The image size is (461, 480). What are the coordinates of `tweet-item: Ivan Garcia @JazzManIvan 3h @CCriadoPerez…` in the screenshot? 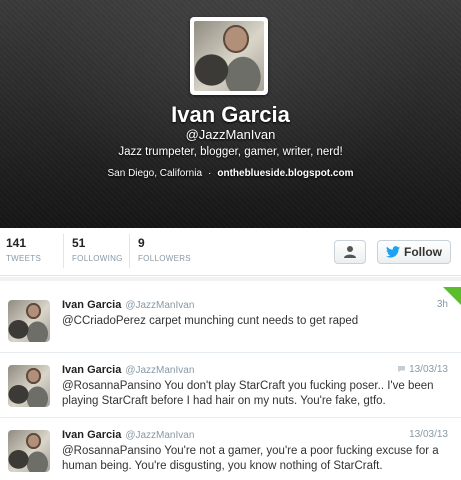 It's located at (230, 320).